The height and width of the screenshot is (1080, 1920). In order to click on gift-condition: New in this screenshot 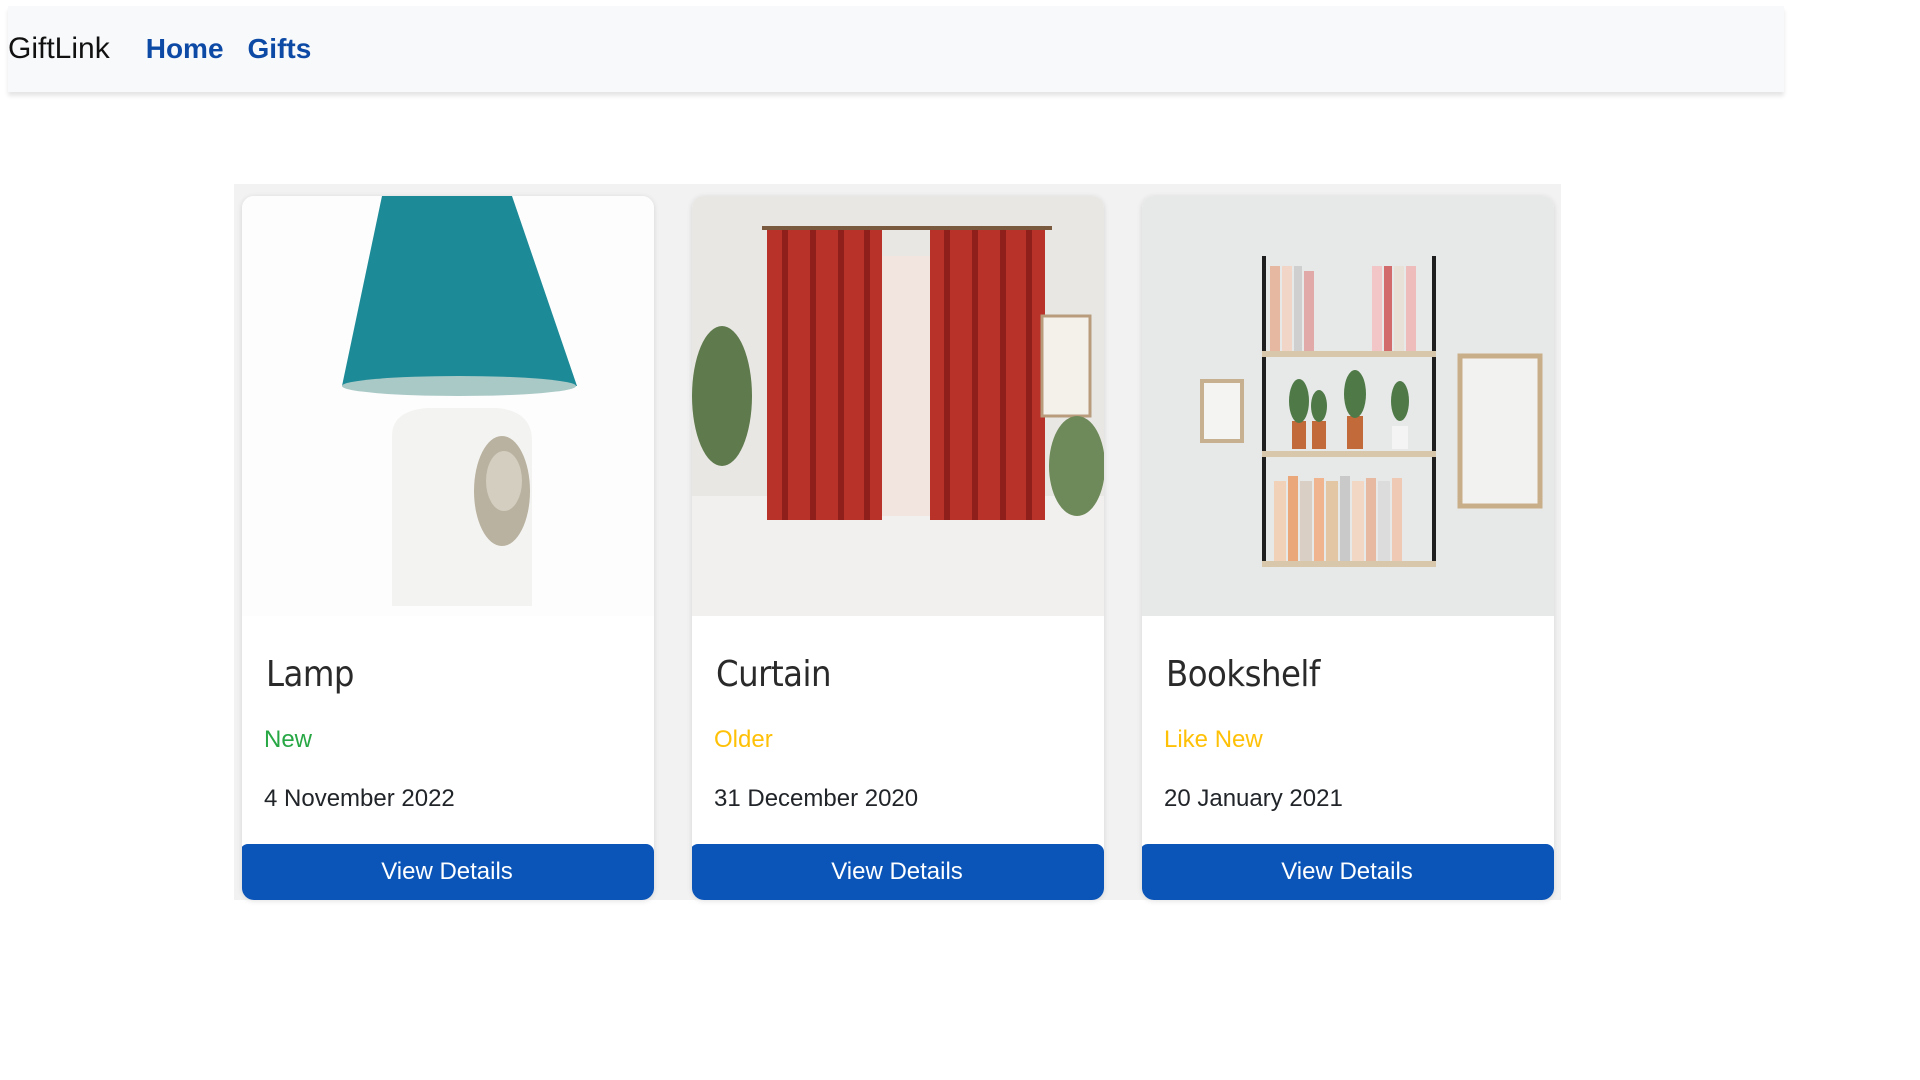, I will do `click(288, 739)`.